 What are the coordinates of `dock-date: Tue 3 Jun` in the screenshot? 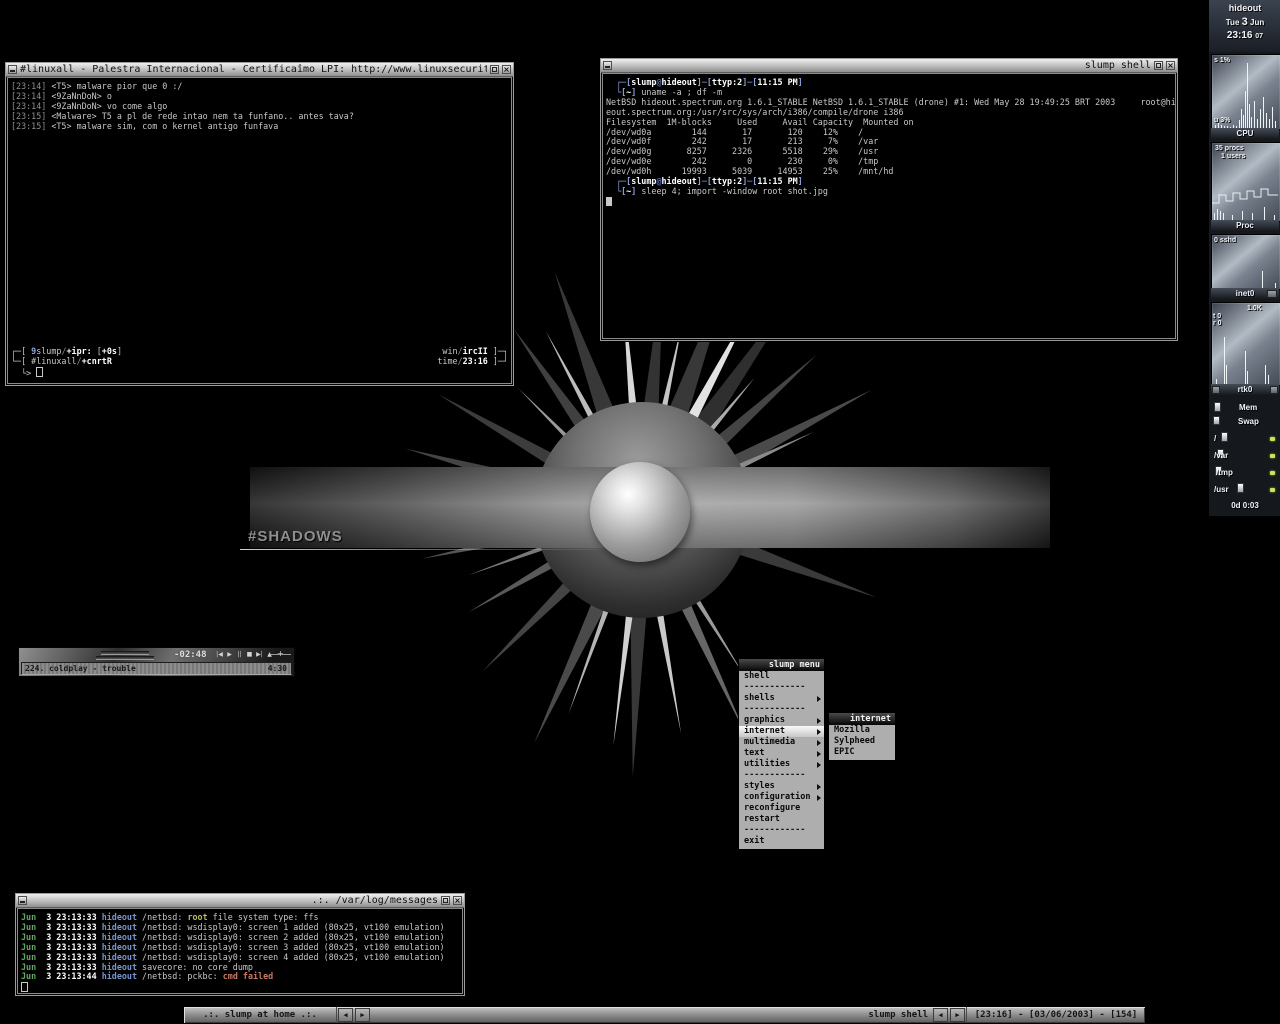 It's located at (1245, 22).